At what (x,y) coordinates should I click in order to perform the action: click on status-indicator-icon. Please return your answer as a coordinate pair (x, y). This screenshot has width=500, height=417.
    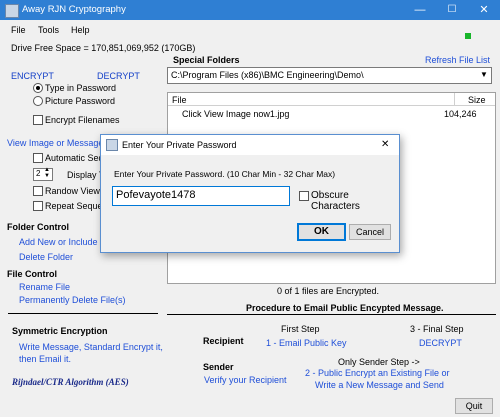
    Looking at the image, I should click on (468, 36).